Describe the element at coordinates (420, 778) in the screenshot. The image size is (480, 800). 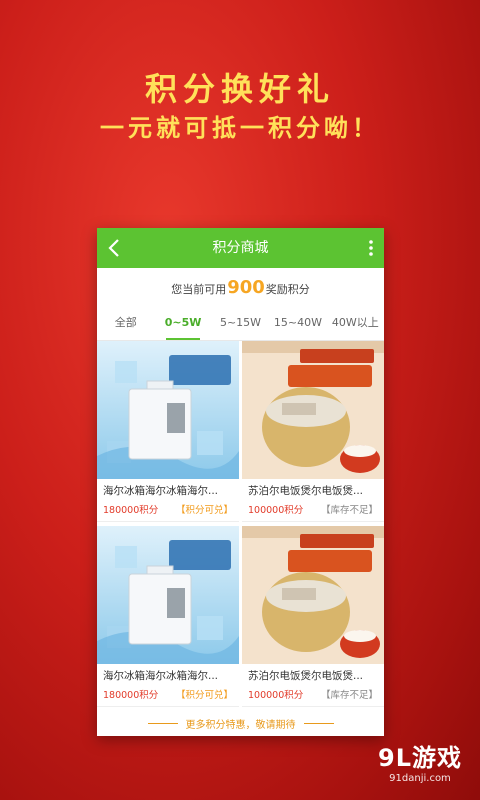
I see `brand-url: 91danji.com` at that location.